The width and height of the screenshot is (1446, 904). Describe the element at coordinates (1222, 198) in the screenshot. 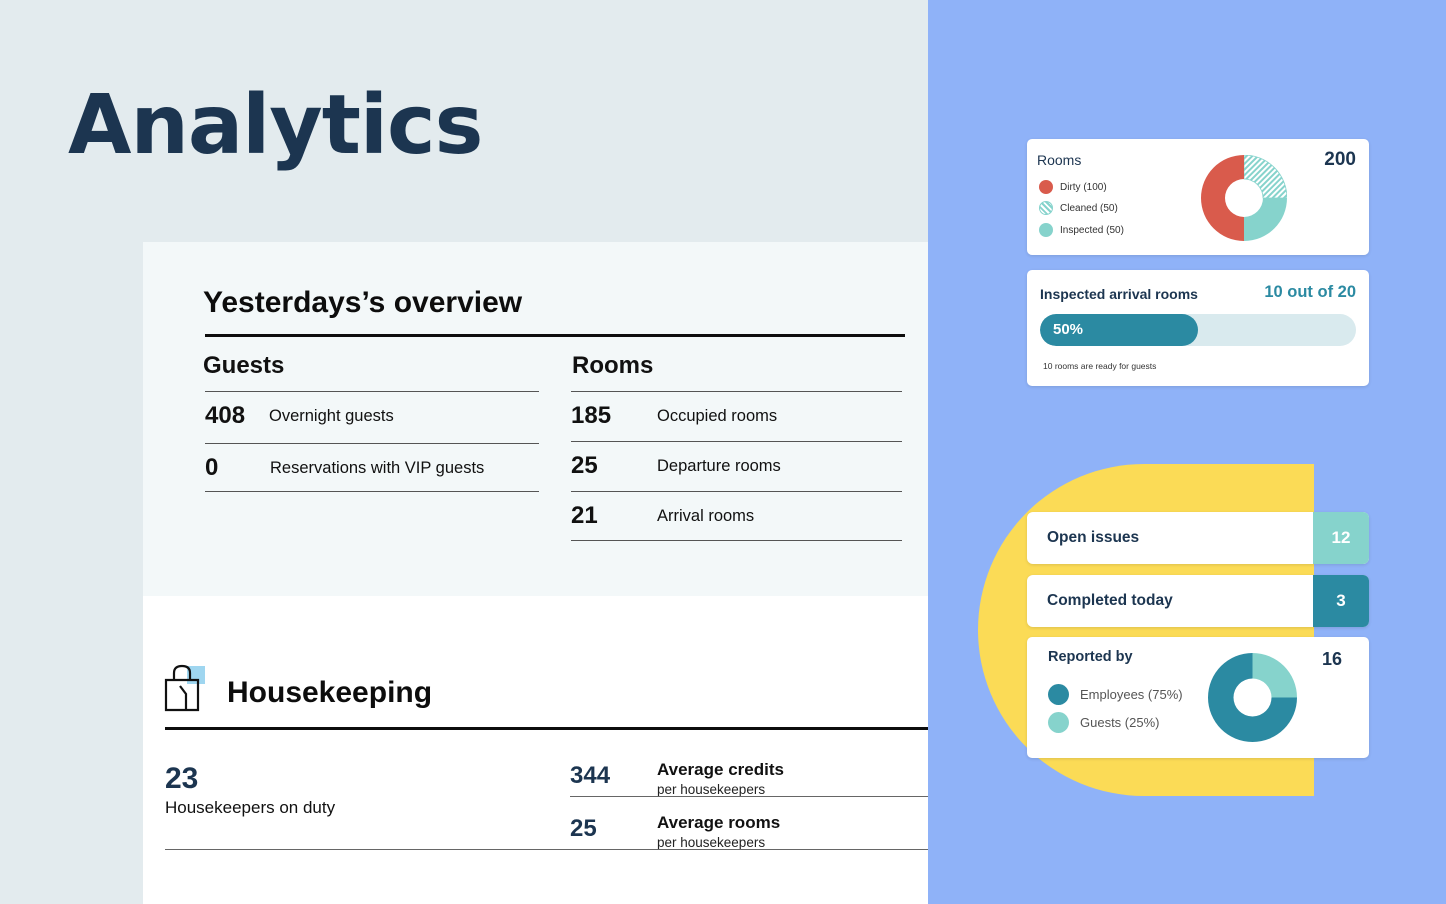

I see `donut-slice-dirty` at that location.